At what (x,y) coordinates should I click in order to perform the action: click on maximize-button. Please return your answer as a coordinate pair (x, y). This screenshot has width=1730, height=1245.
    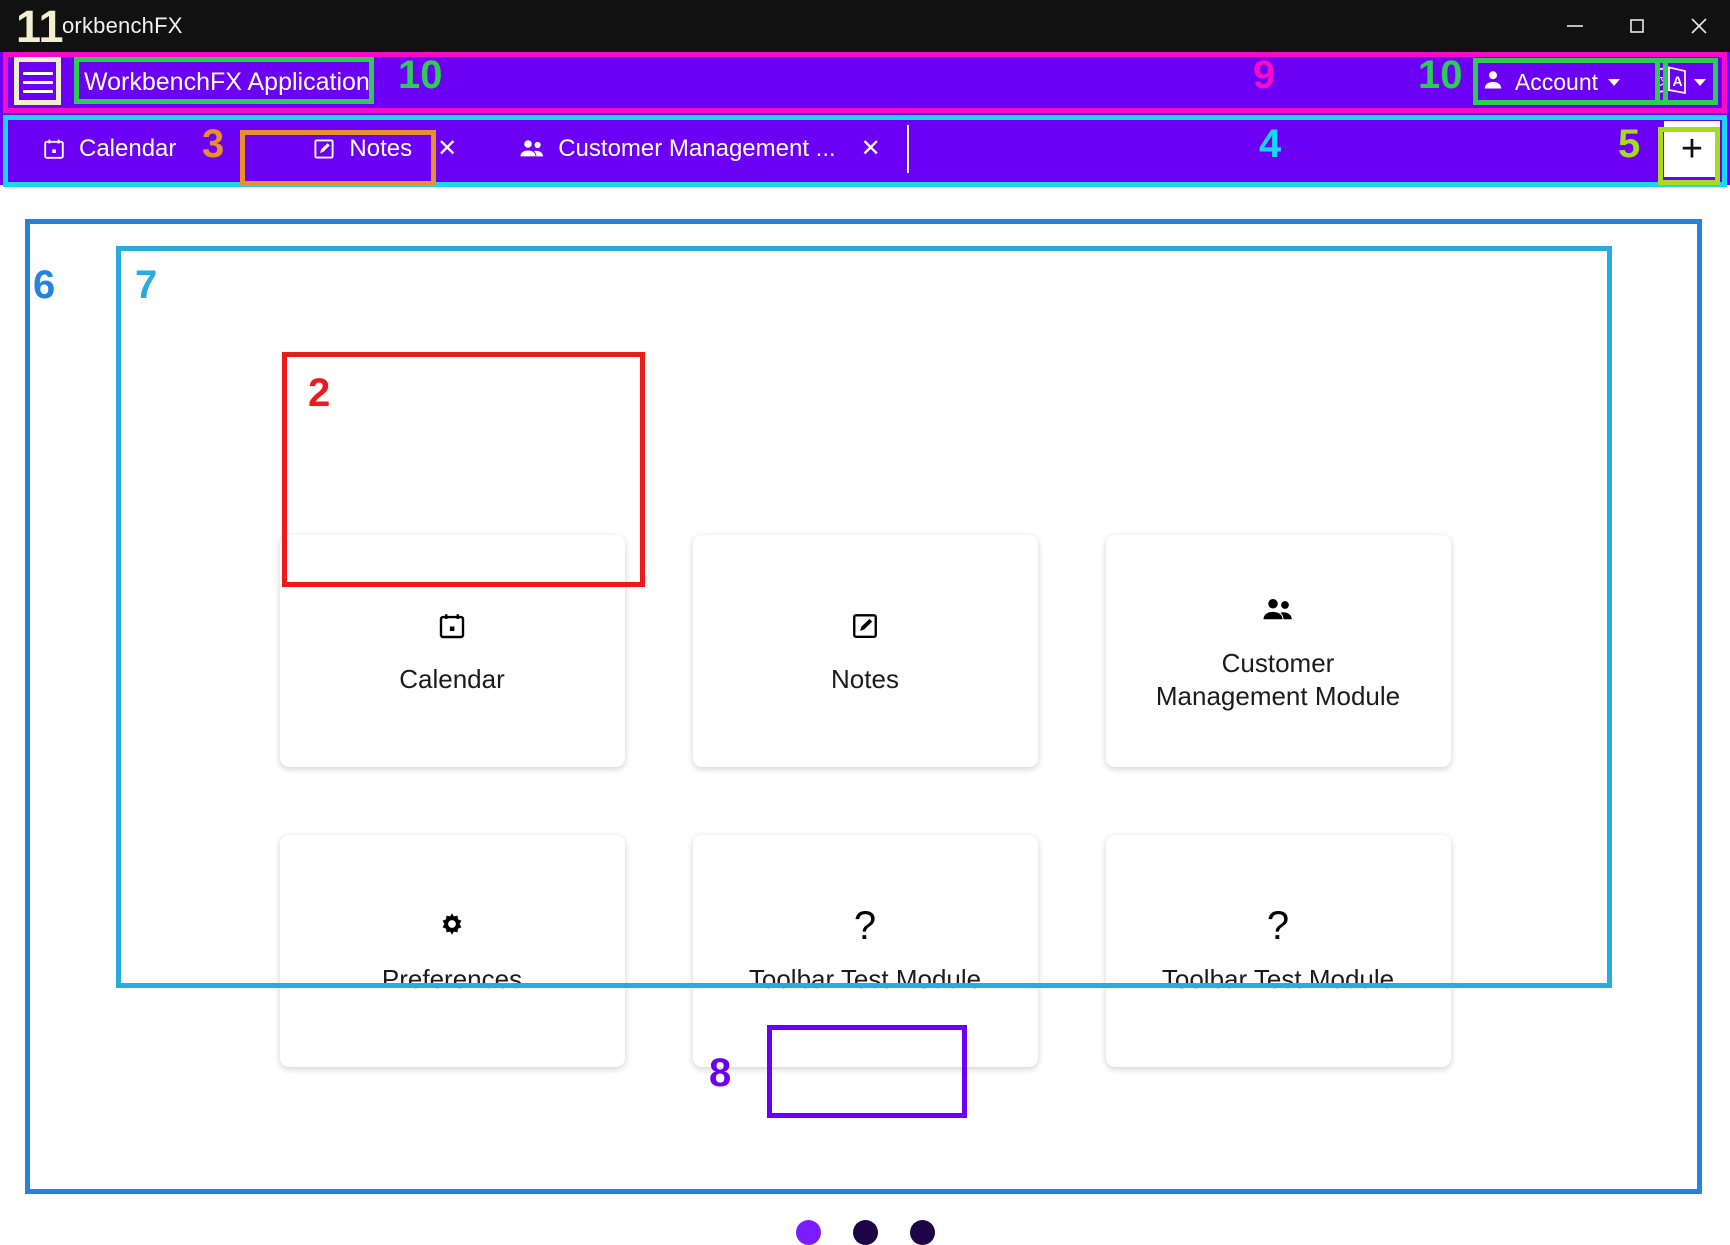
    Looking at the image, I should click on (1637, 26).